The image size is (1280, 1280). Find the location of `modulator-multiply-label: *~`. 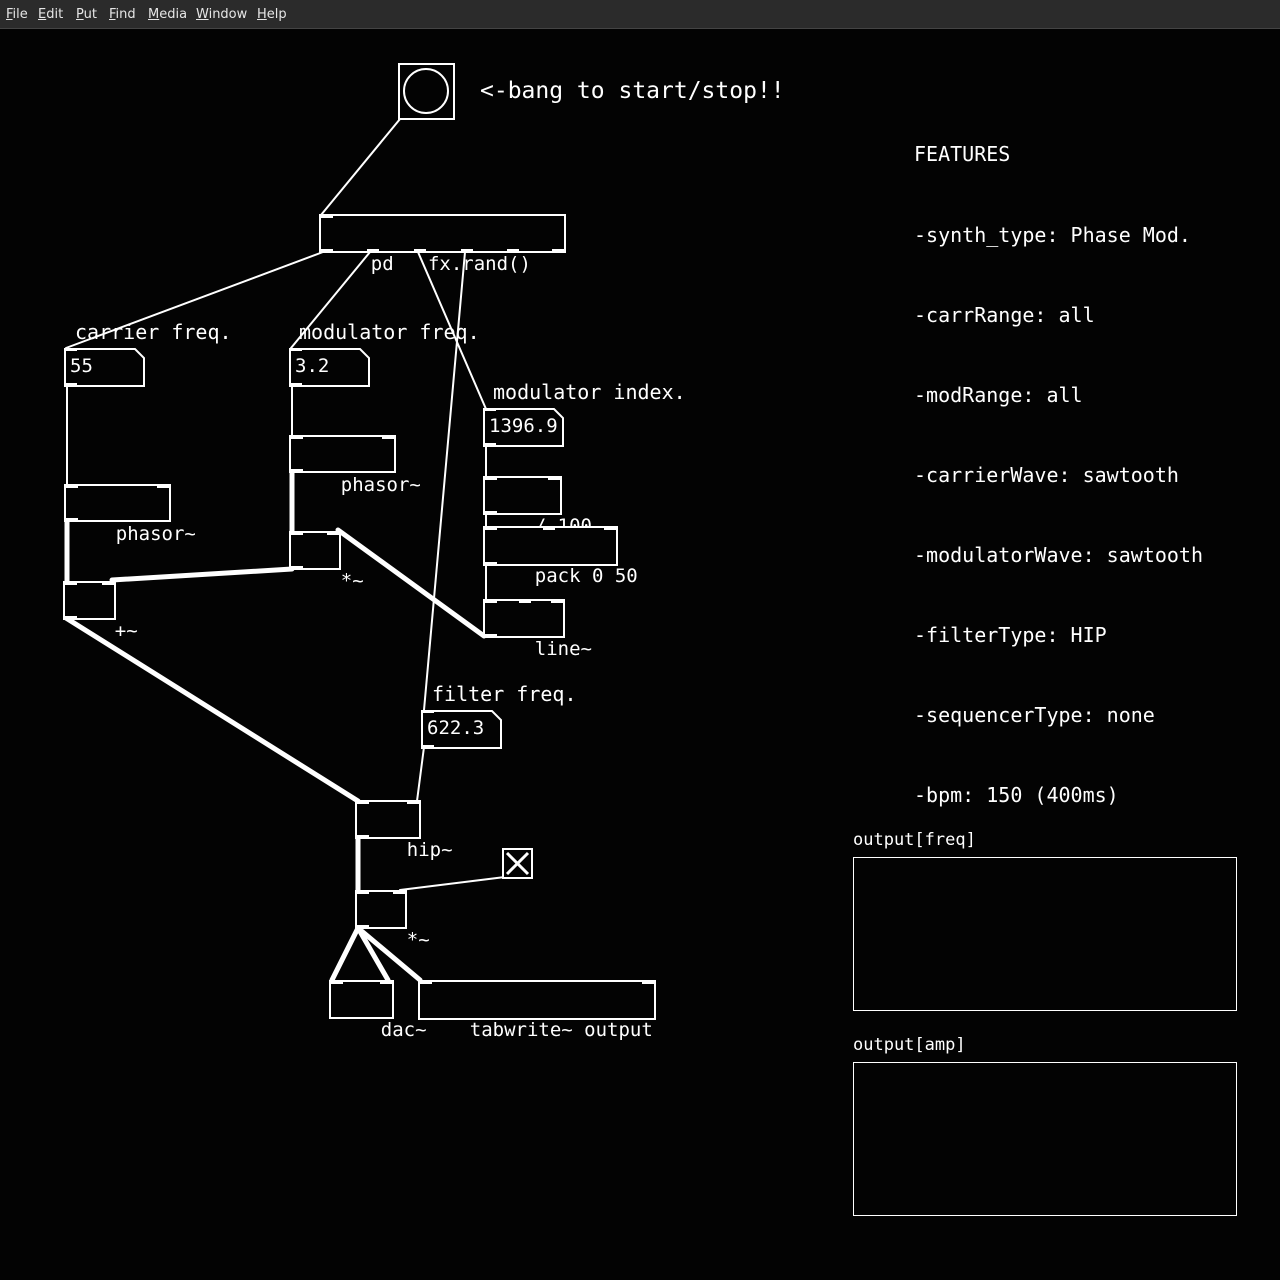

modulator-multiply-label: *~ is located at coordinates (352, 581).